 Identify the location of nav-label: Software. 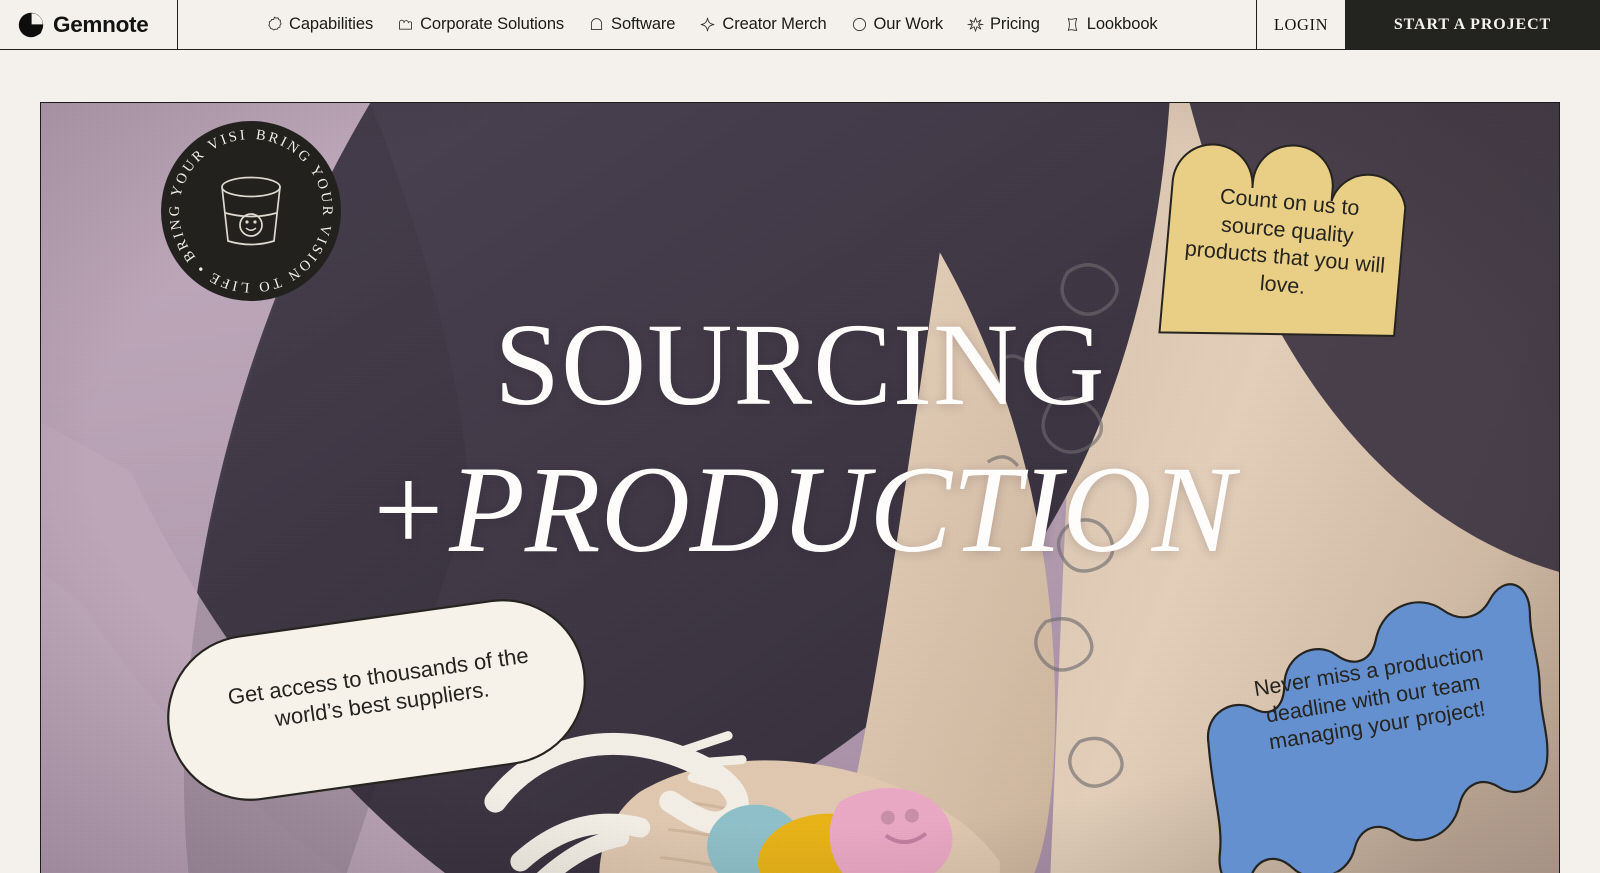
(643, 24).